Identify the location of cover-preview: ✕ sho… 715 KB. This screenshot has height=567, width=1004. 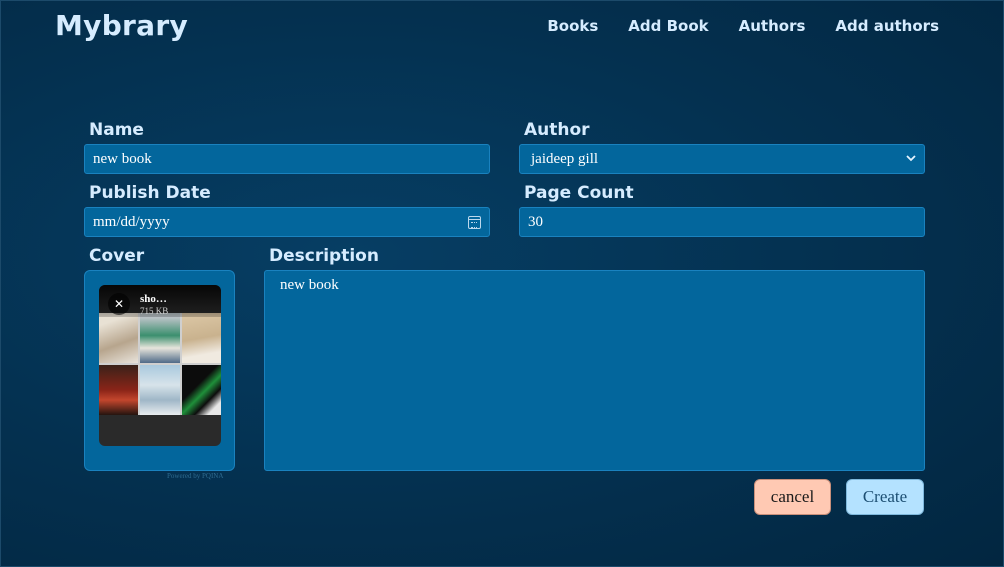
(160, 365).